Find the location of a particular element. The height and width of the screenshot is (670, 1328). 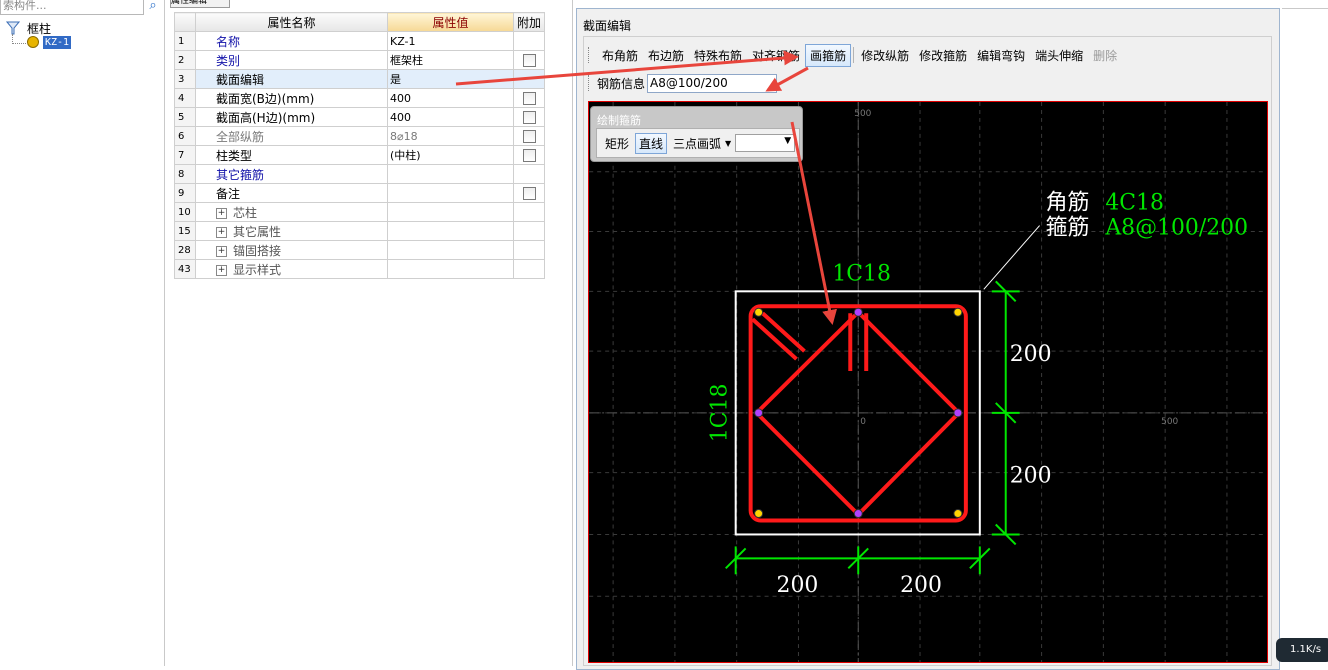

delete-button: 删除 is located at coordinates (1105, 55).